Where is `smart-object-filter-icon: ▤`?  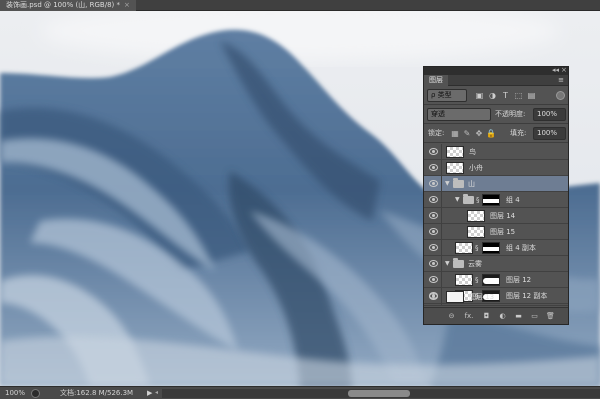
smart-object-filter-icon: ▤ is located at coordinates (531, 95).